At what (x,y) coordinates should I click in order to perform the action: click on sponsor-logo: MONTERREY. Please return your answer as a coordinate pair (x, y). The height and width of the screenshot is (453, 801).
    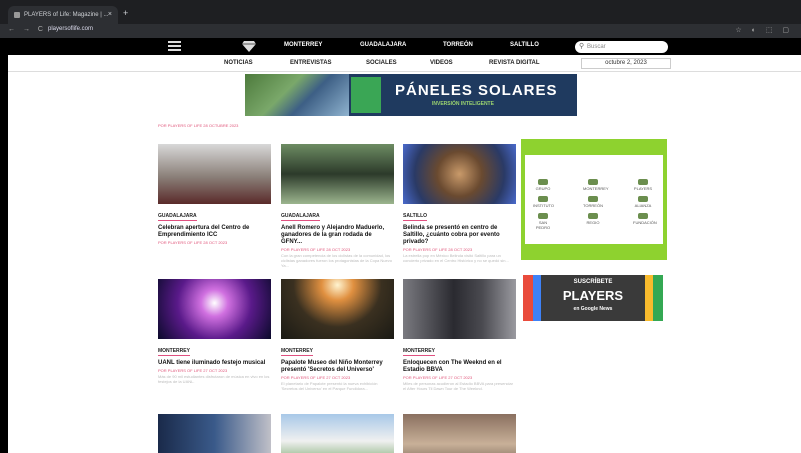
    Looking at the image, I should click on (596, 185).